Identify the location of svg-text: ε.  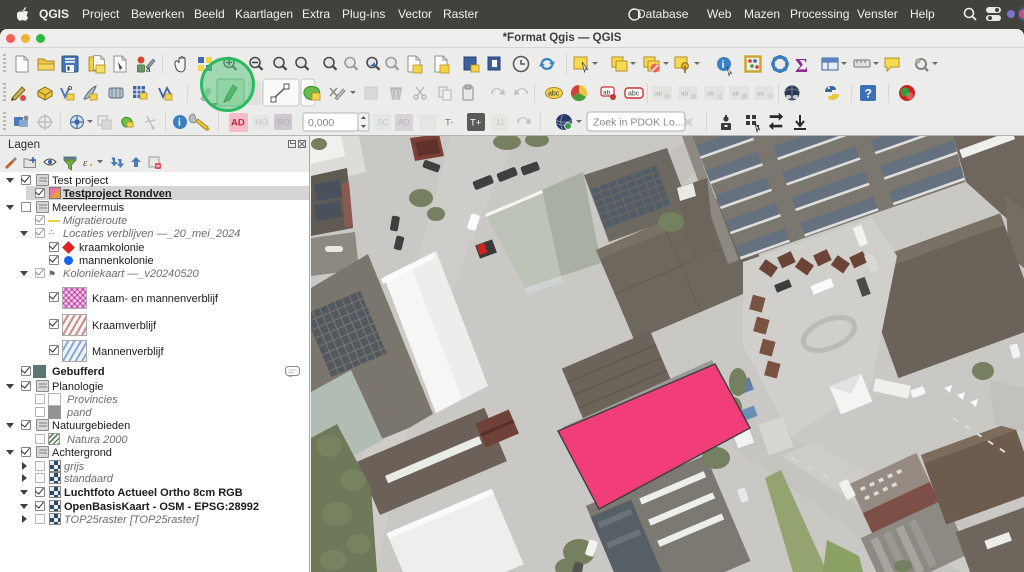
(85, 163).